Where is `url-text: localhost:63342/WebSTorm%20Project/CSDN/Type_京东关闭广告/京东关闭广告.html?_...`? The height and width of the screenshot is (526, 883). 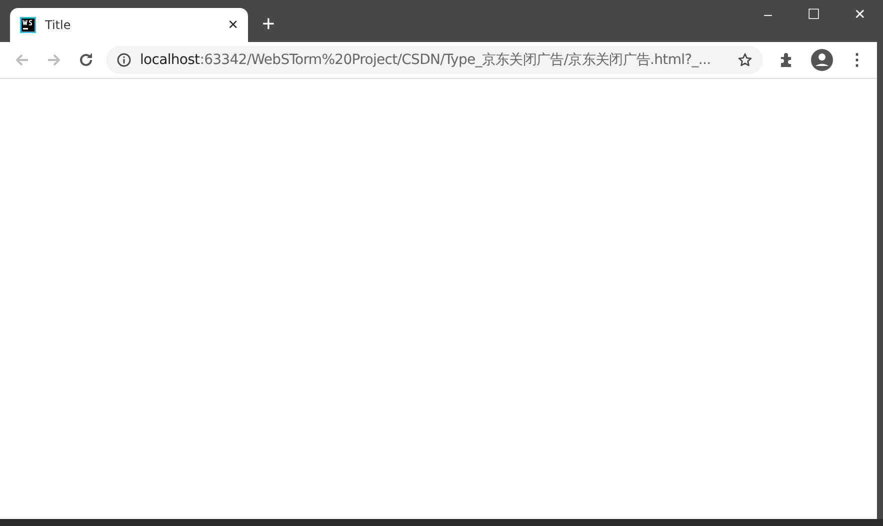
url-text: localhost:63342/WebSTorm%20Project/CSDN/Type_京东关闭广告/京东关闭广告.html?_... is located at coordinates (426, 60).